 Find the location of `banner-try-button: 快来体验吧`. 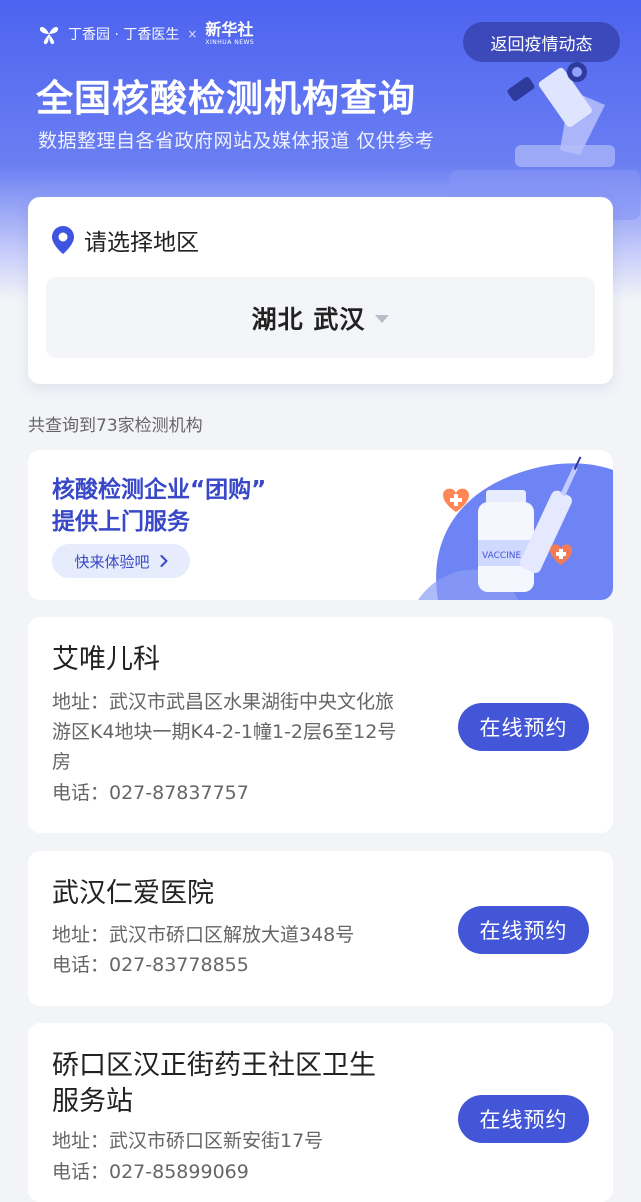

banner-try-button: 快来体验吧 is located at coordinates (121, 561).